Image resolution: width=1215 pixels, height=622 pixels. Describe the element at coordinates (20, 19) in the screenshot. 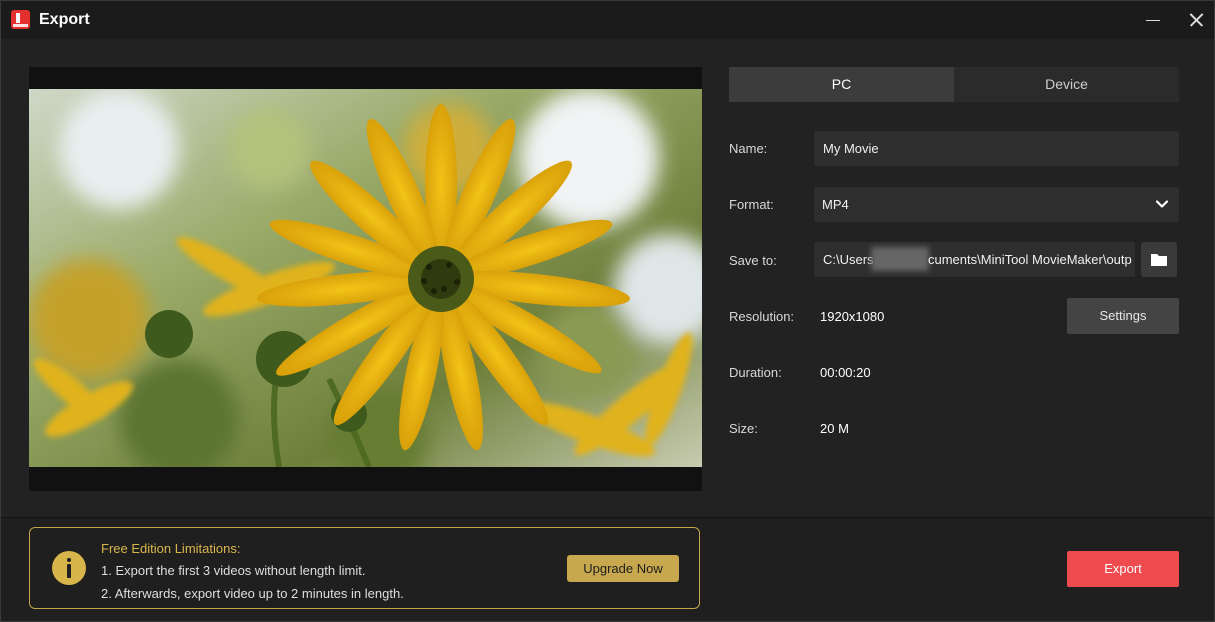

I see `app-logo-icon` at that location.